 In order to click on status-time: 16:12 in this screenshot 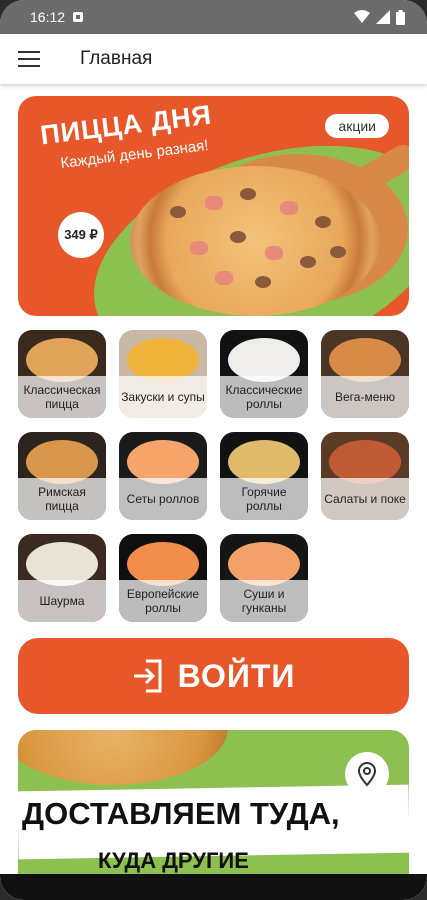, I will do `click(48, 17)`.